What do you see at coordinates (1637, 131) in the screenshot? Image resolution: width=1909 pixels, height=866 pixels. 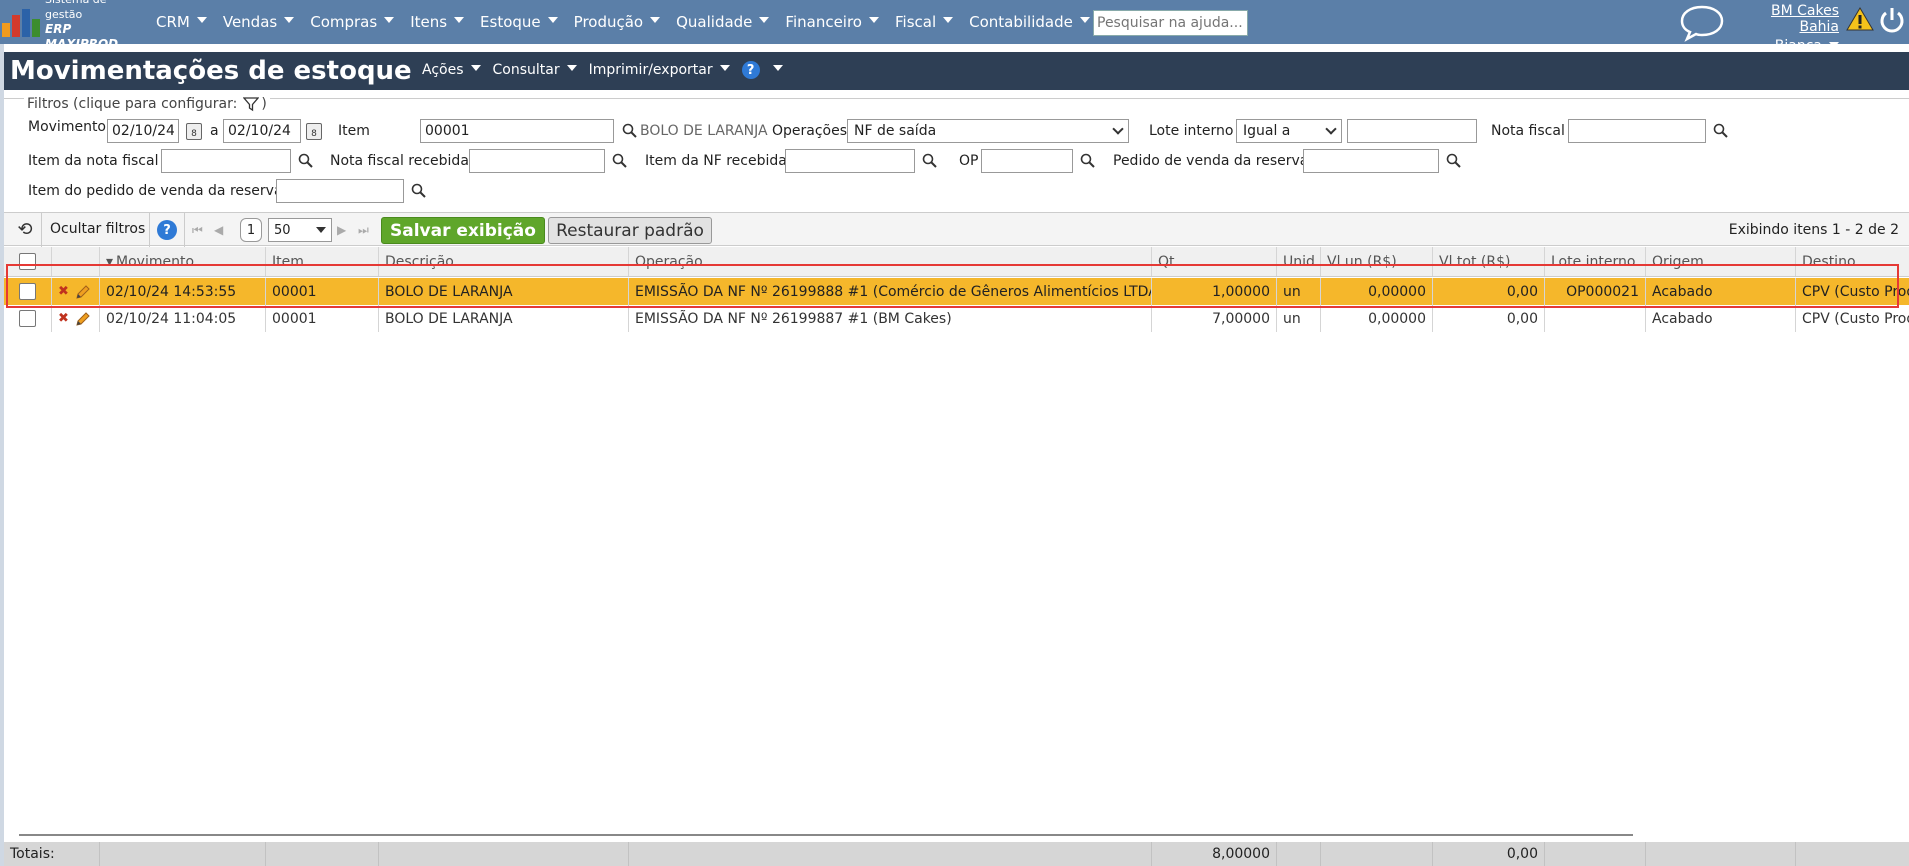 I see `nota-fiscal-input` at bounding box center [1637, 131].